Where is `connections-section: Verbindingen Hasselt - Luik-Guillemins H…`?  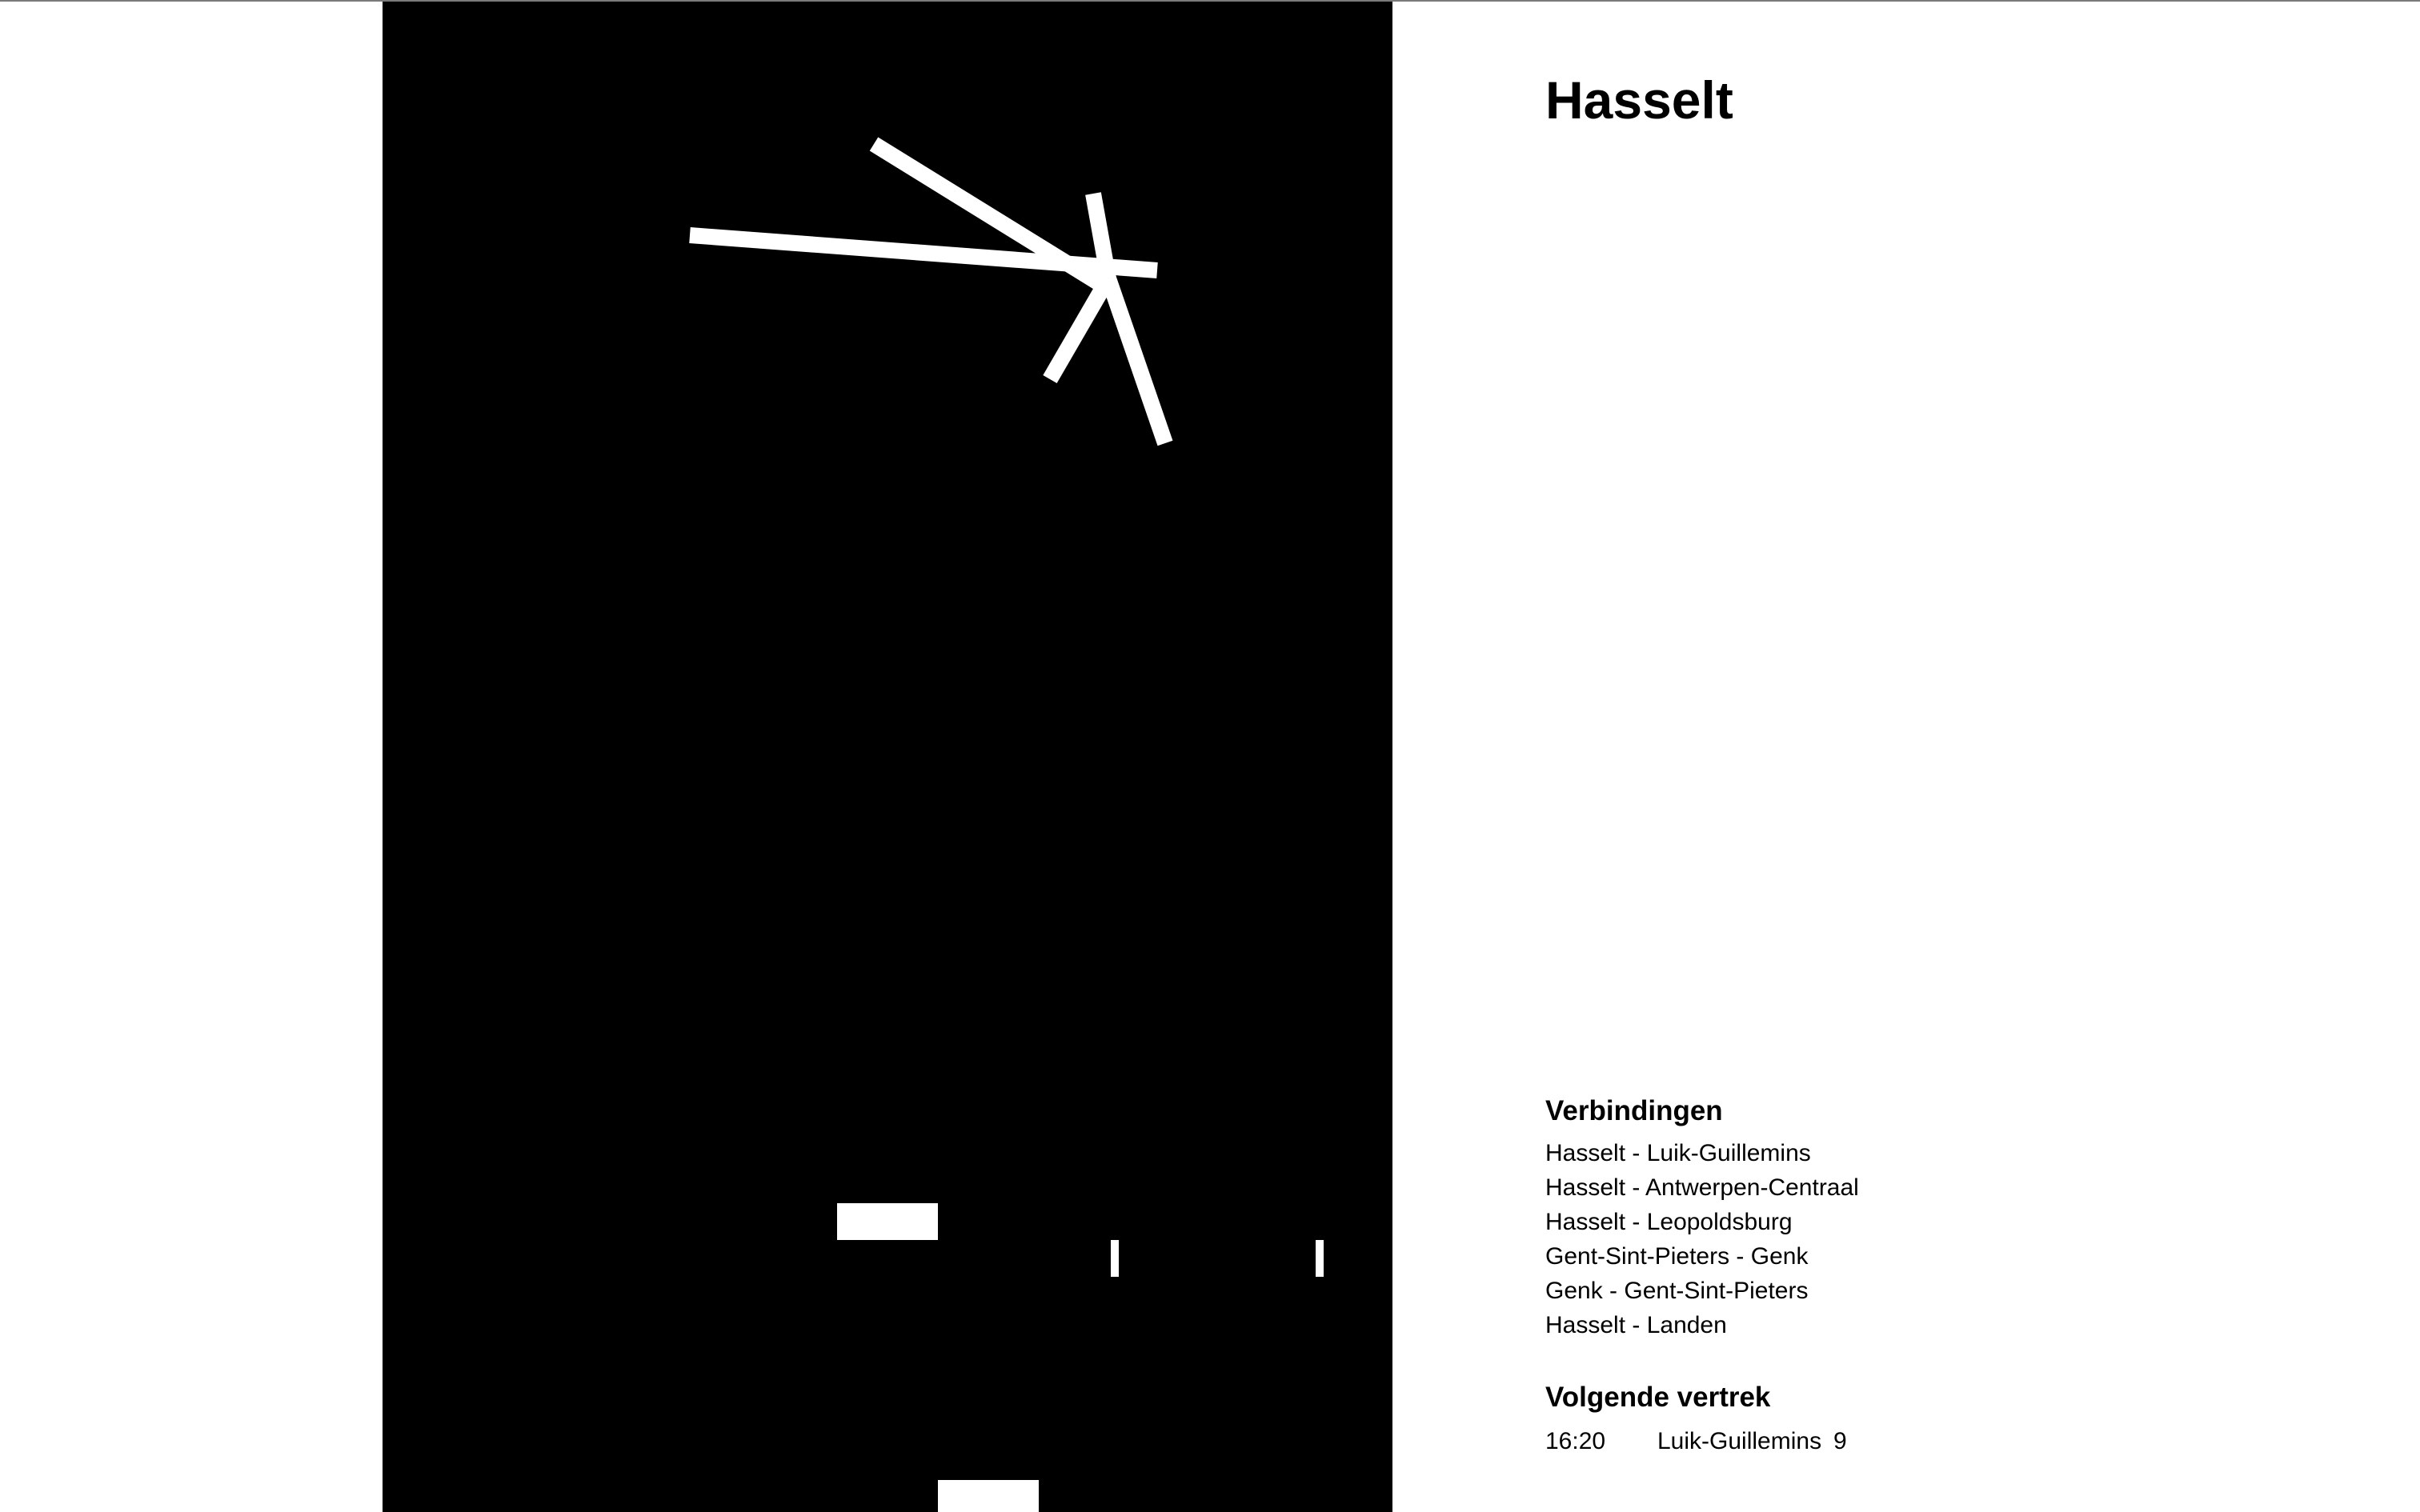
connections-section: Verbindingen Hasselt - Luik-Guillemins H… is located at coordinates (1702, 1218).